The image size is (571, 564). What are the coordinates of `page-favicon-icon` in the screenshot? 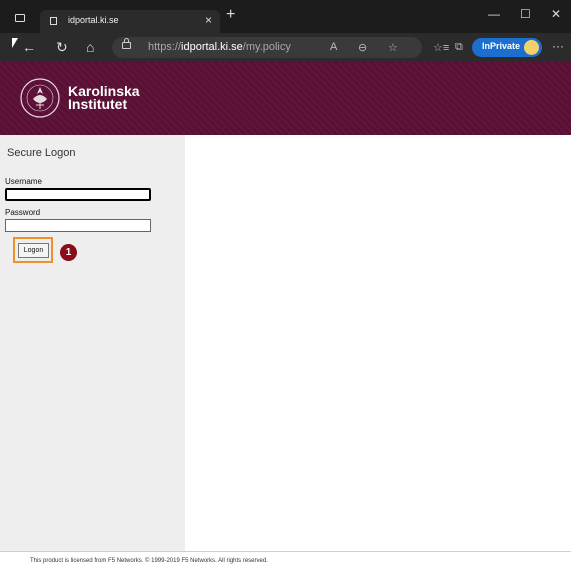 It's located at (53, 21).